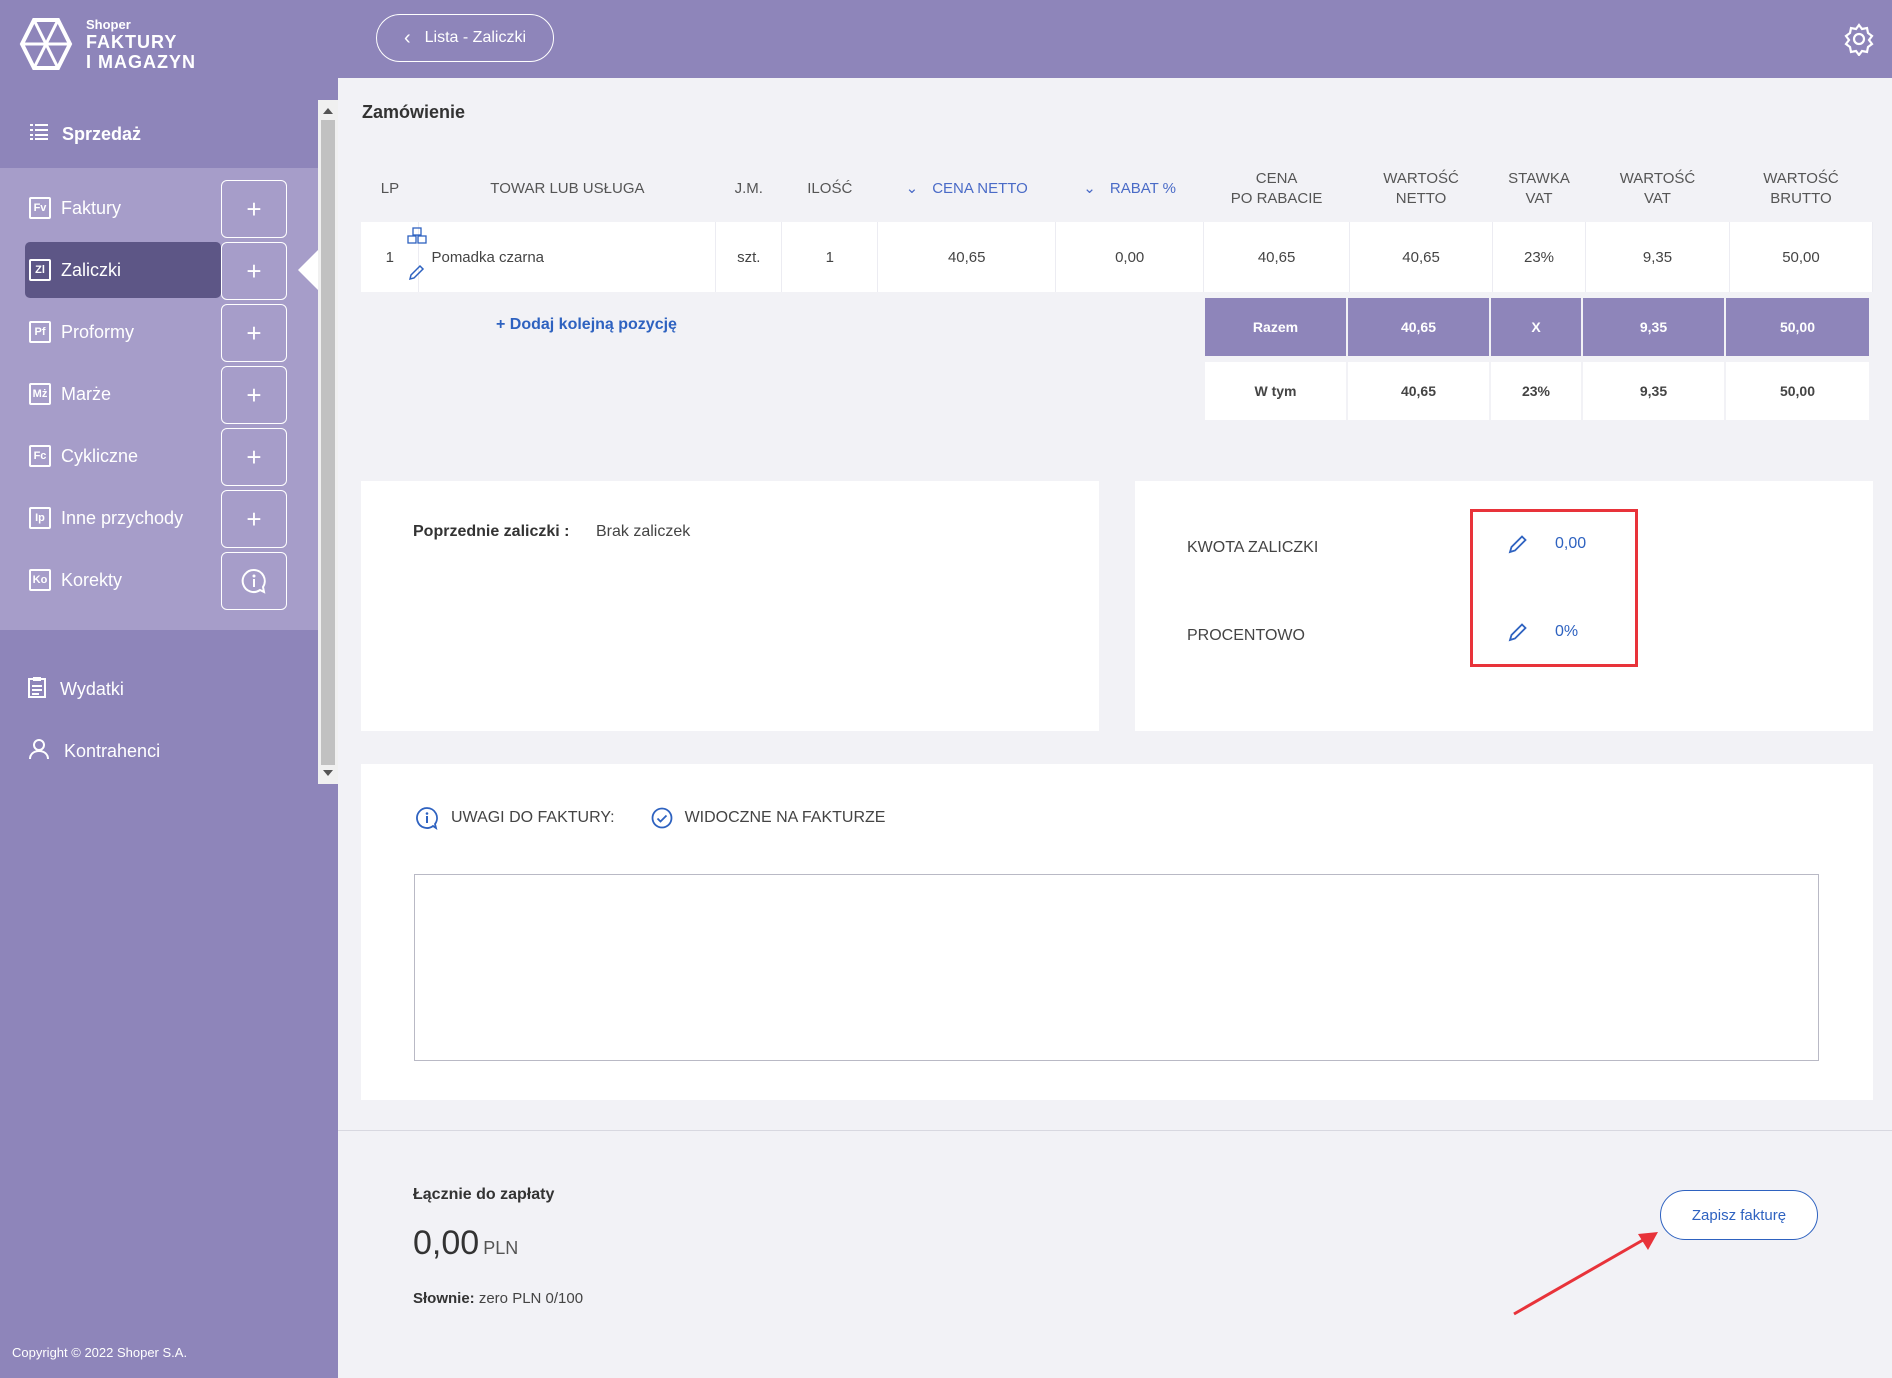  Describe the element at coordinates (1539, 257) in the screenshot. I see `cell-vat-rate: 23%` at that location.